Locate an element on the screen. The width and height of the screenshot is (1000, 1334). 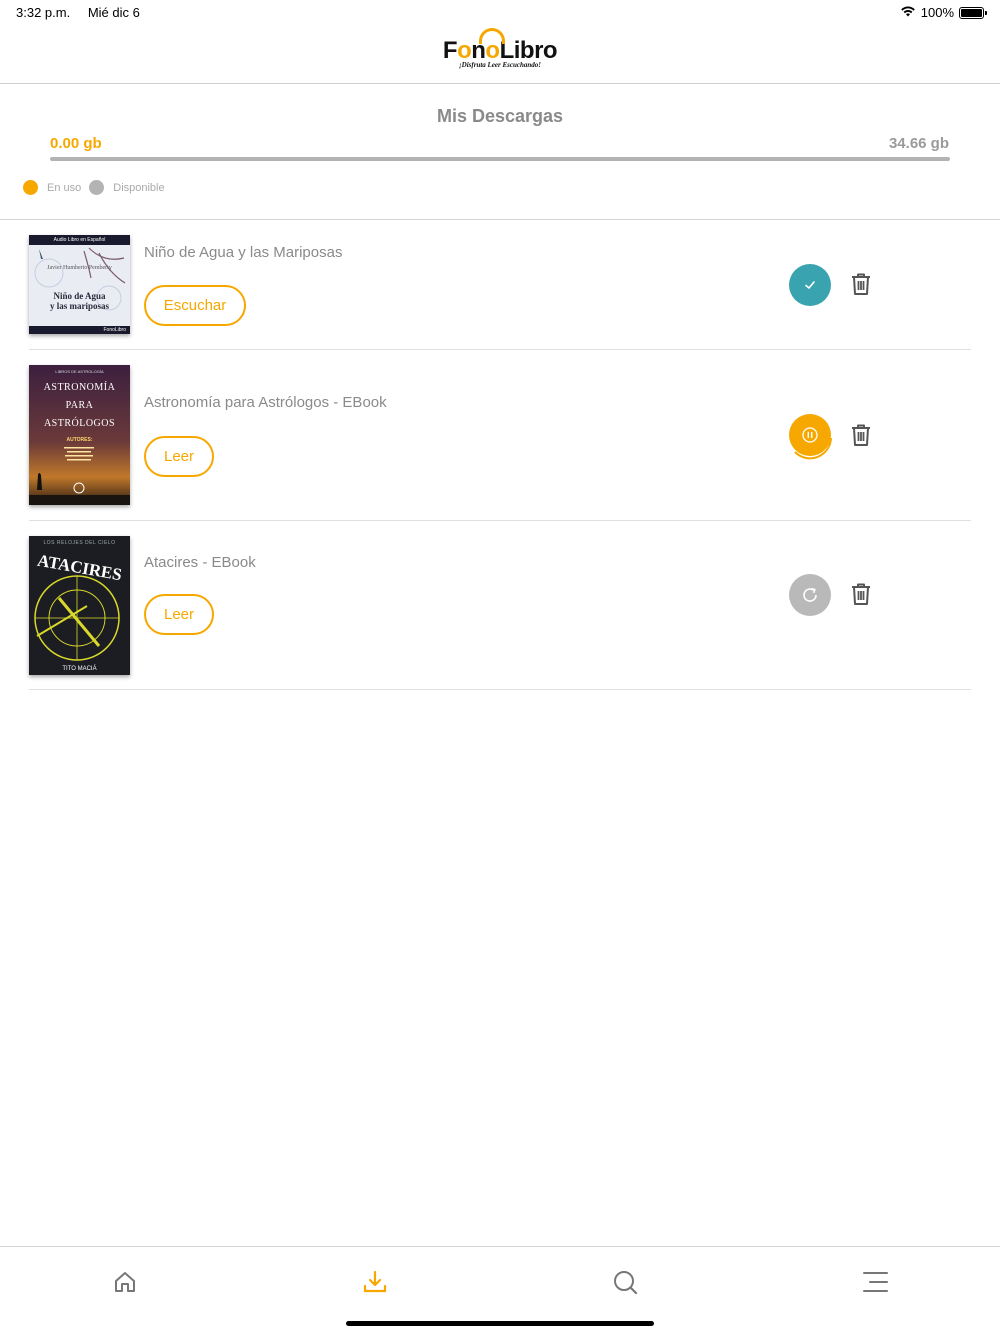
status-bar: 3:32 p.m. Mié dic 6 100% is located at coordinates (500, 12).